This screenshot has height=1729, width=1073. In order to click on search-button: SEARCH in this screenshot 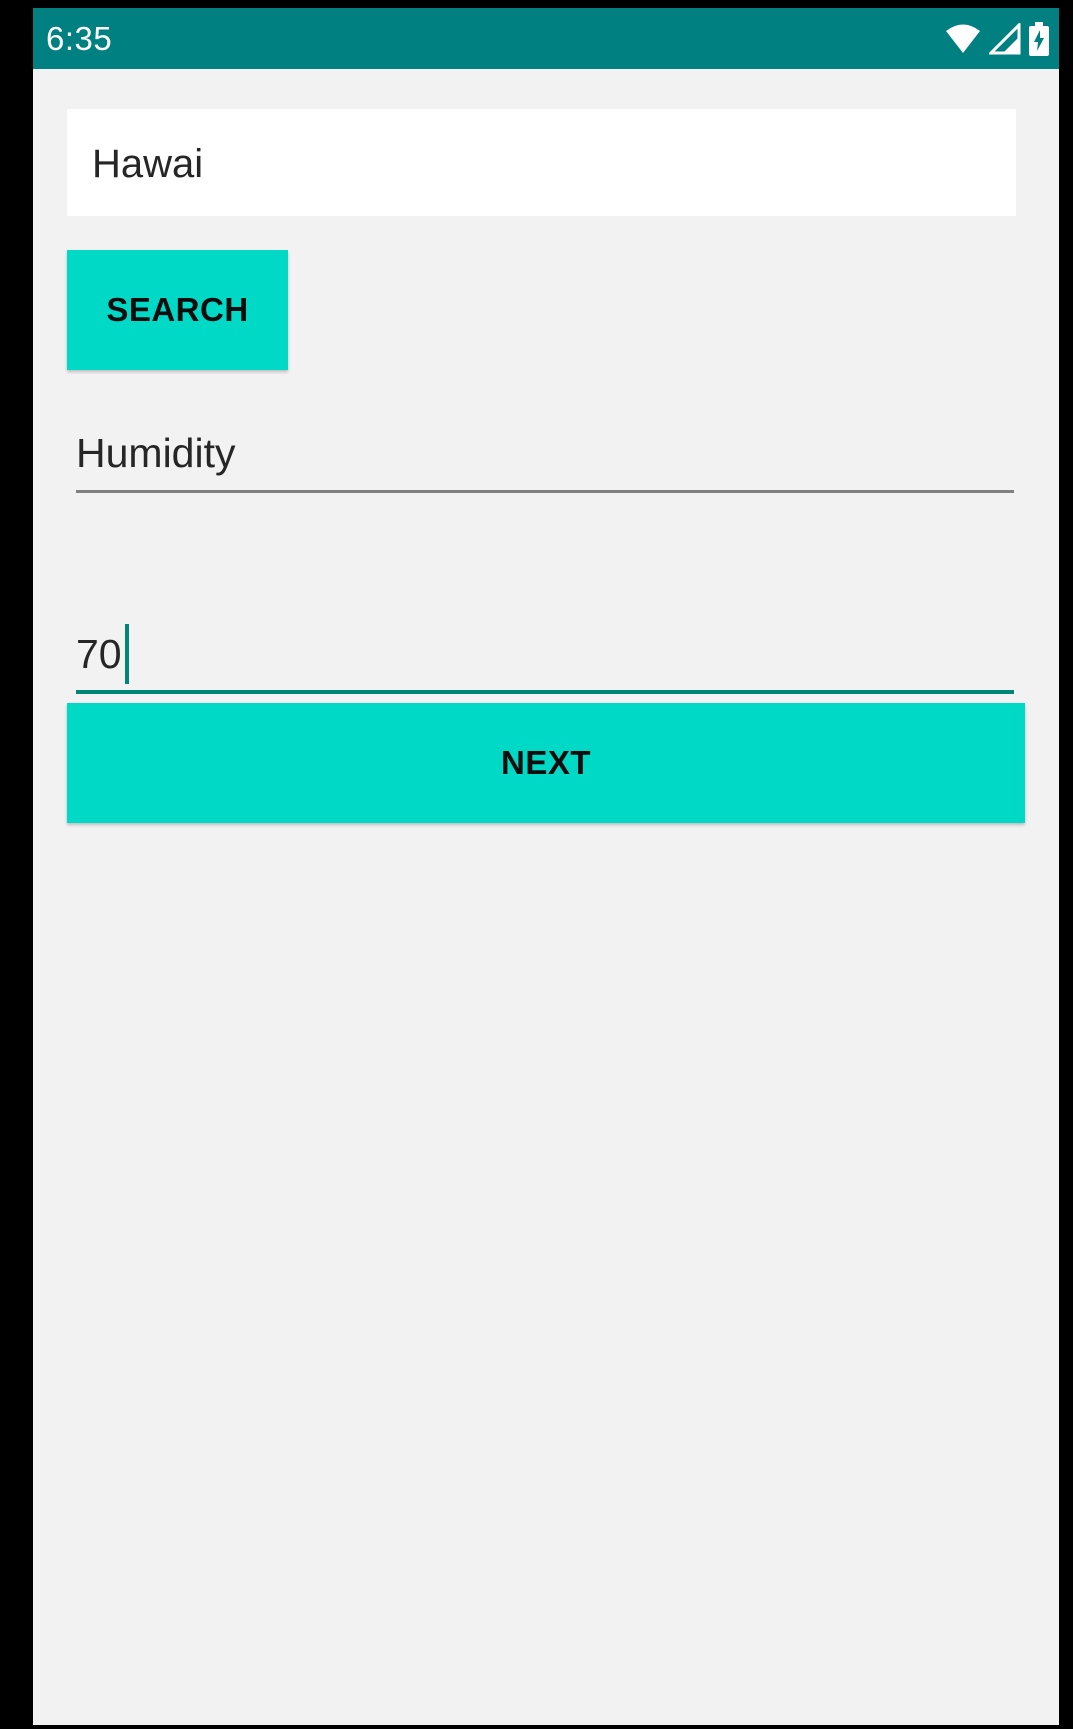, I will do `click(177, 310)`.